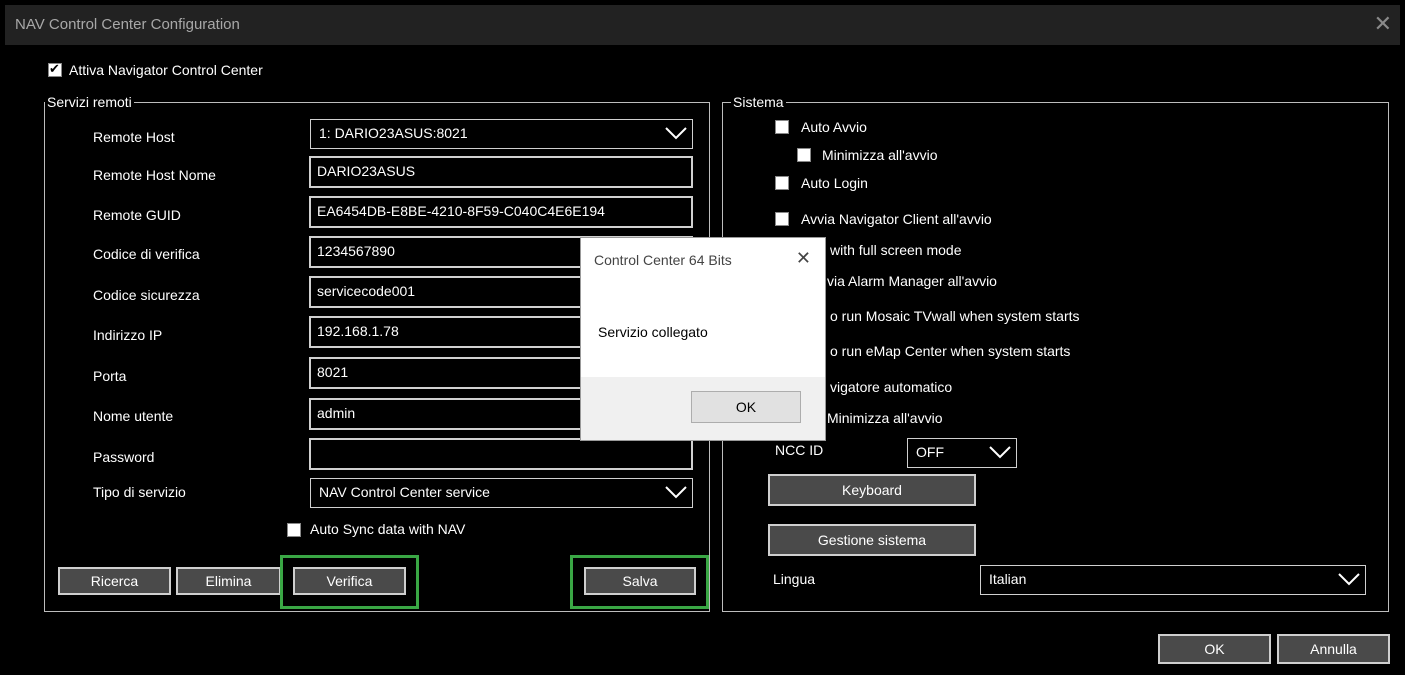 The height and width of the screenshot is (675, 1405). Describe the element at coordinates (639, 582) in the screenshot. I see `save-highlight` at that location.